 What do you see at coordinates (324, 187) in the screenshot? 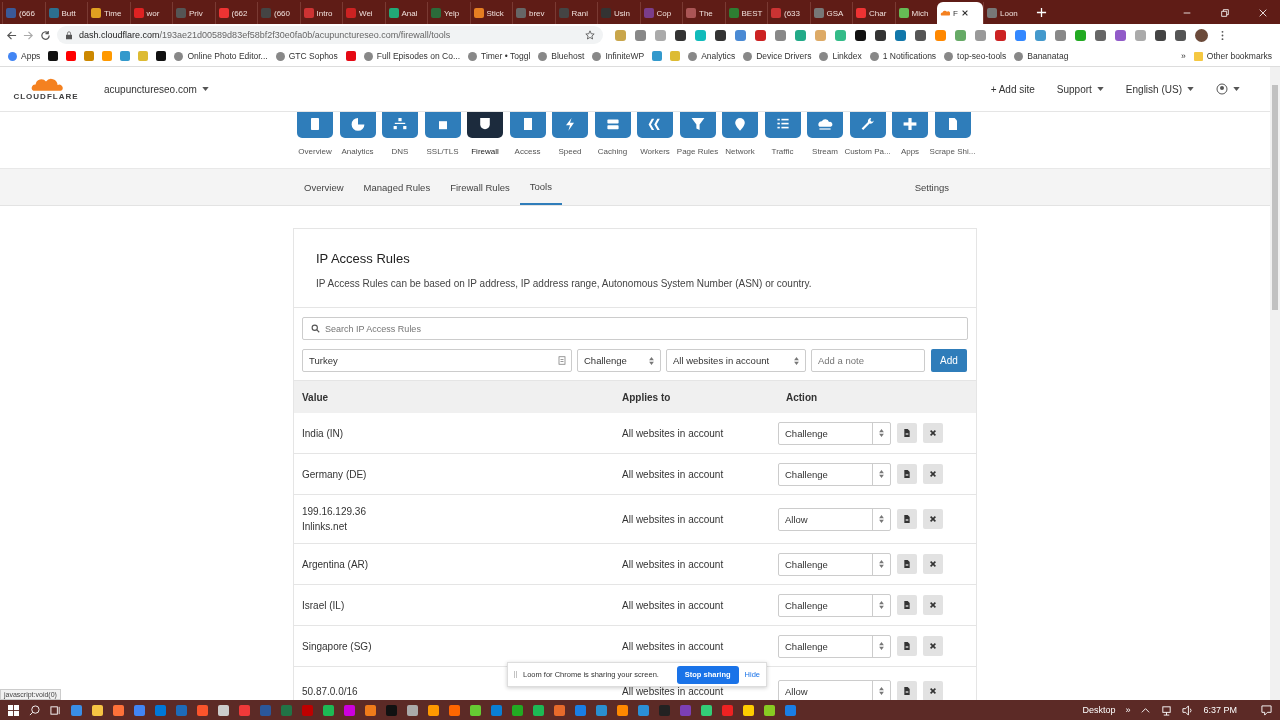
I see `sub-tab: Overview` at bounding box center [324, 187].